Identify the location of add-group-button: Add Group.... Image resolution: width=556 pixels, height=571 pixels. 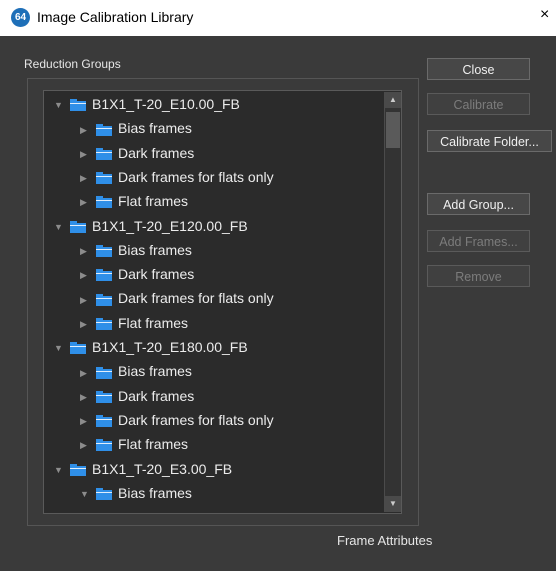
(478, 204).